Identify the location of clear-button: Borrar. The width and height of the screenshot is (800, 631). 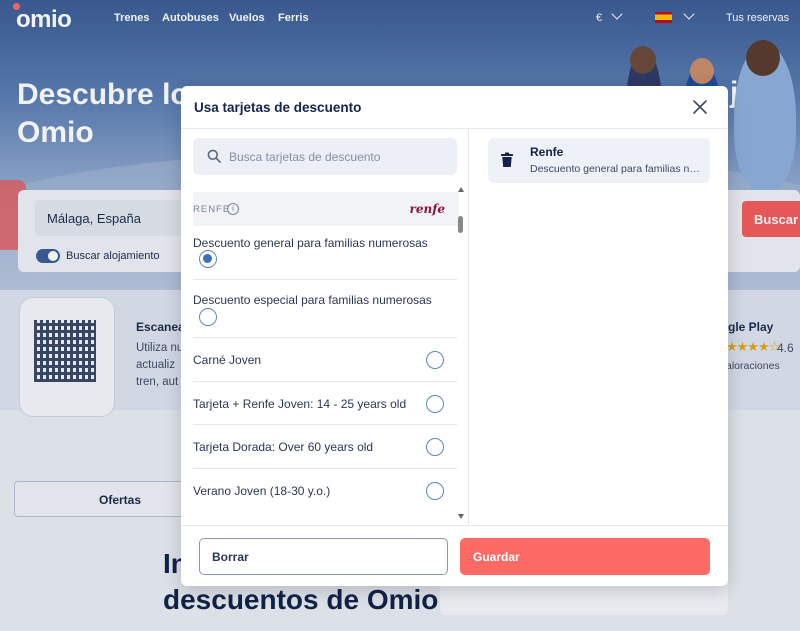
(323, 556).